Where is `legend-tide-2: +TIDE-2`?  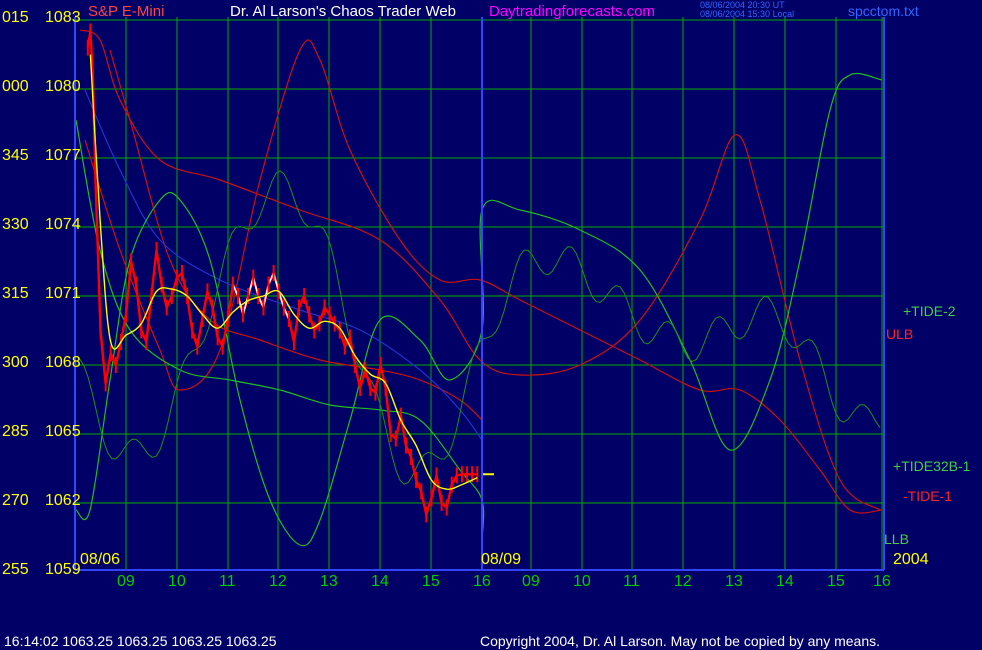 legend-tide-2: +TIDE-2 is located at coordinates (929, 311).